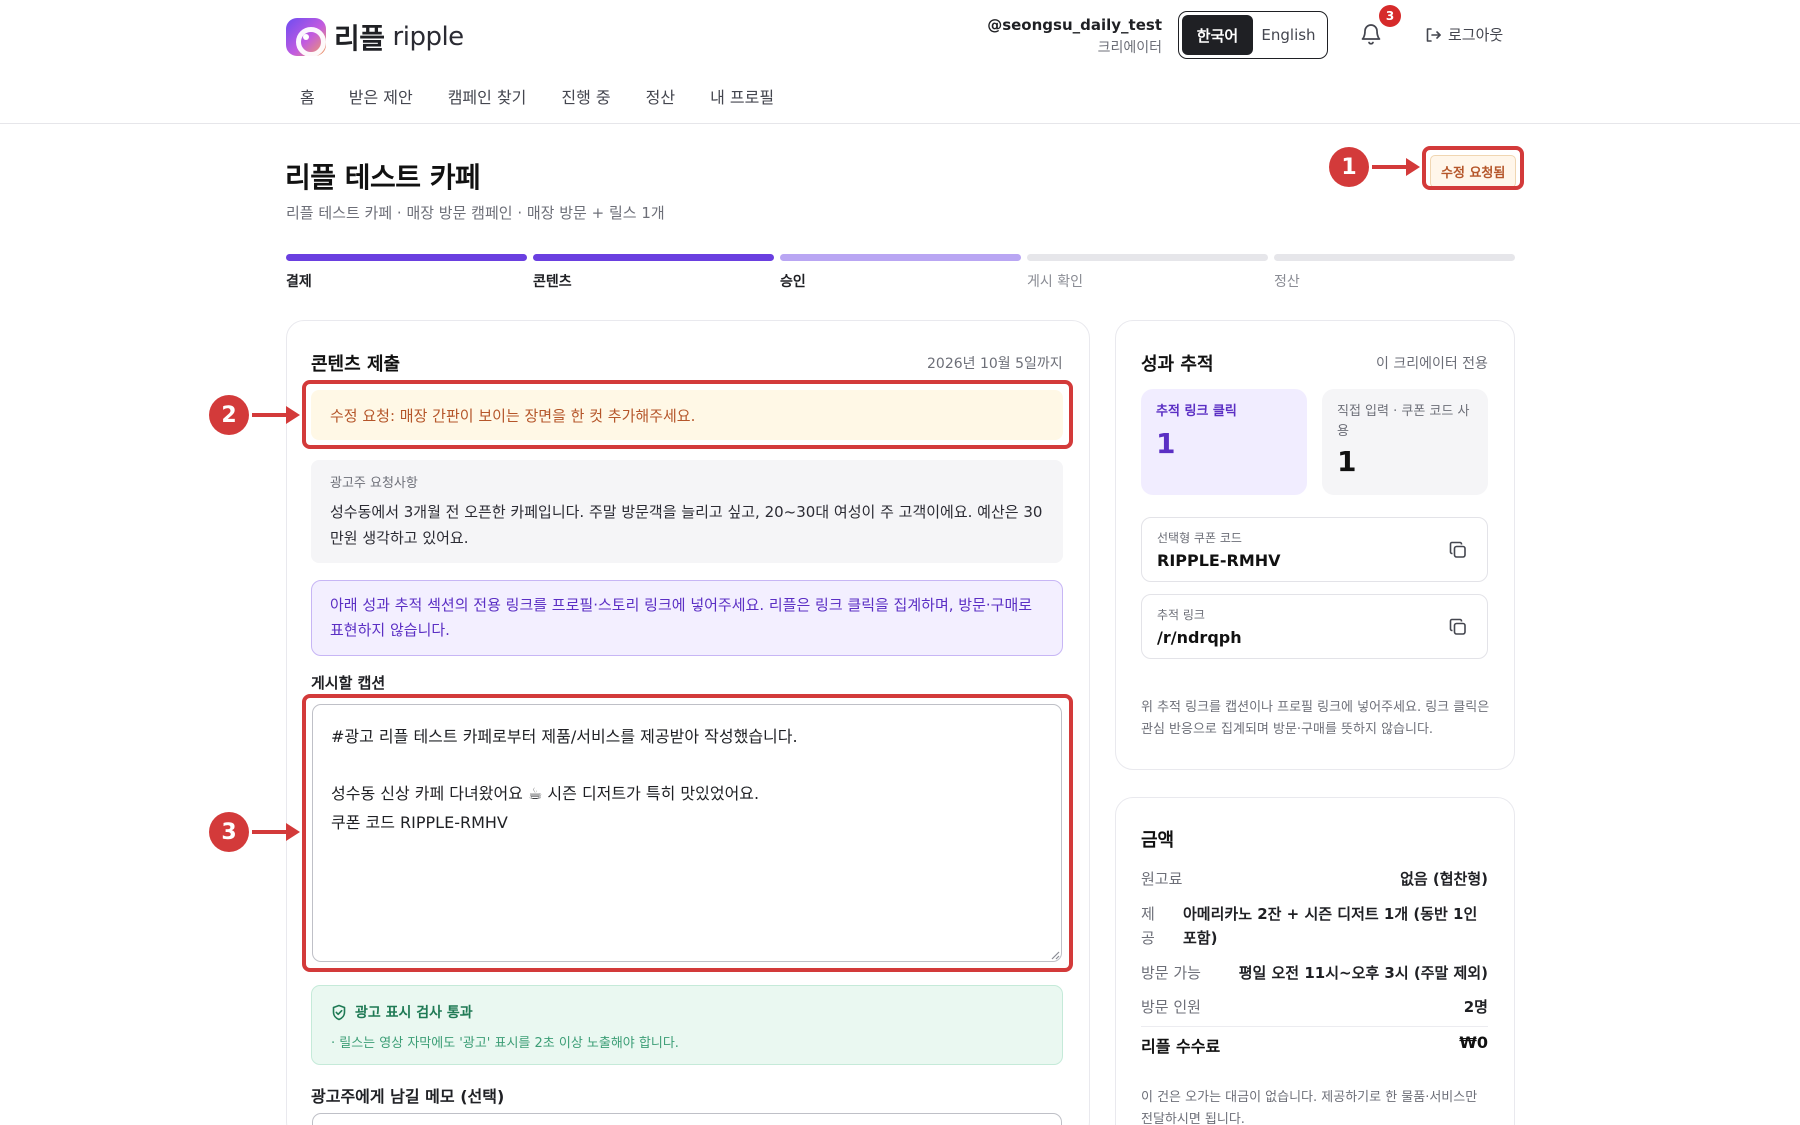 This screenshot has height=1125, width=1800. I want to click on ripple-logo: 리플 ripple, so click(375, 37).